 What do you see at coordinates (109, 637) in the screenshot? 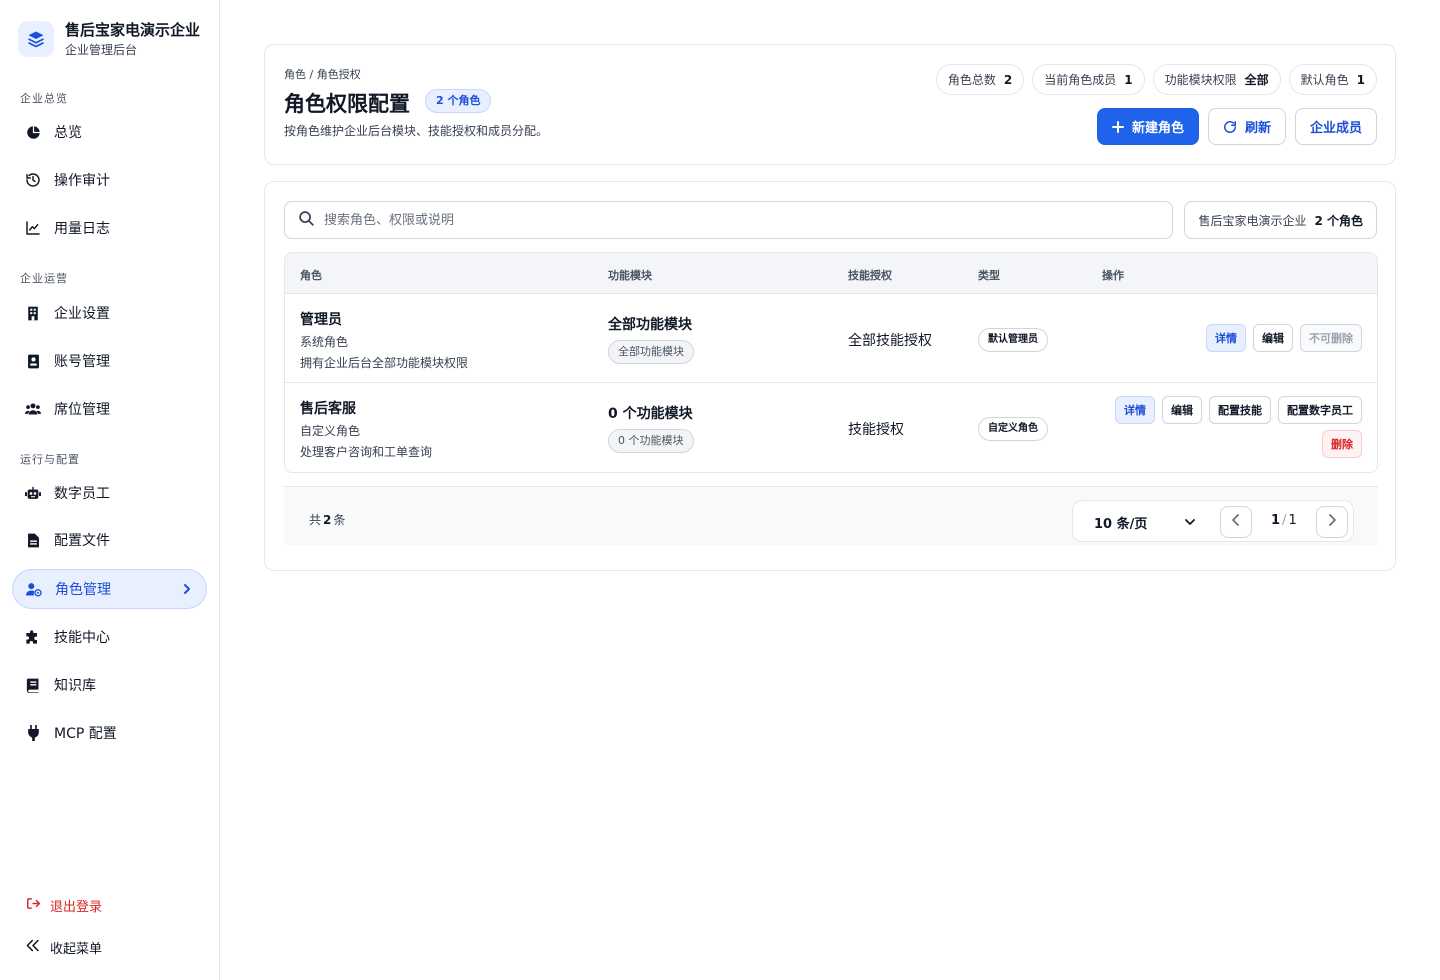
I see `sidebar-item-skill-center: 技能中心` at bounding box center [109, 637].